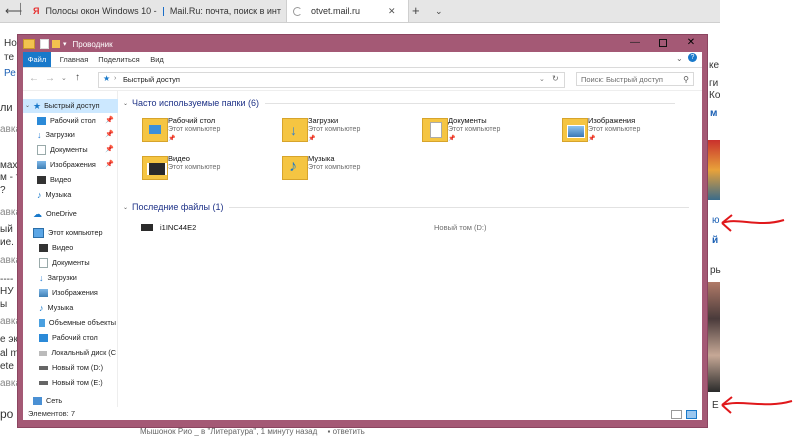  What do you see at coordinates (38, 233) in the screenshot?
I see `computer-icon` at bounding box center [38, 233].